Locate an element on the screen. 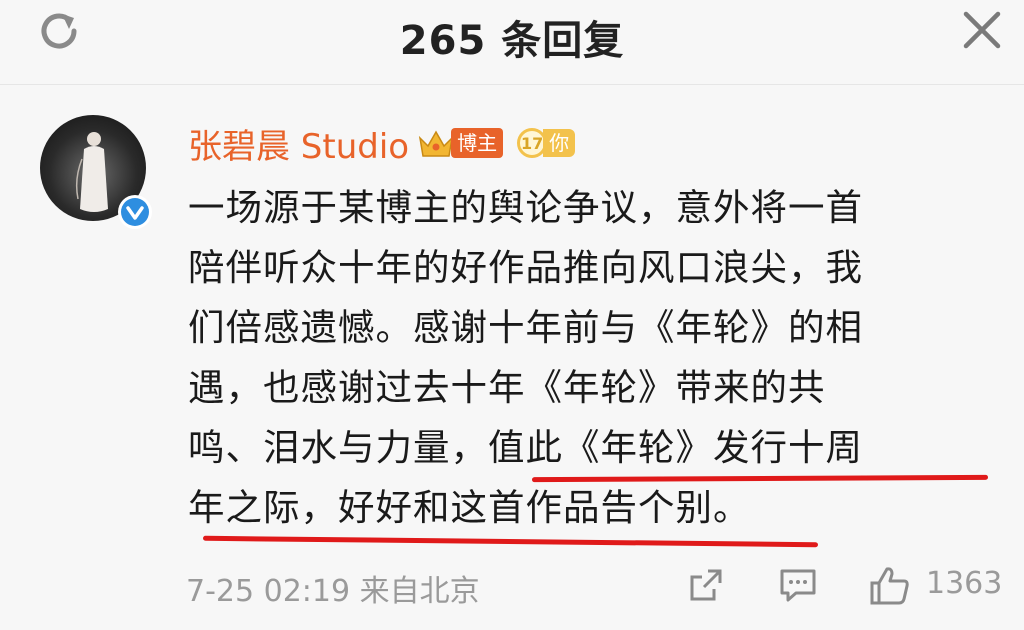 The width and height of the screenshot is (1024, 630). author-row: 张碧晨 Studio 博主 17 你 is located at coordinates (382, 143).